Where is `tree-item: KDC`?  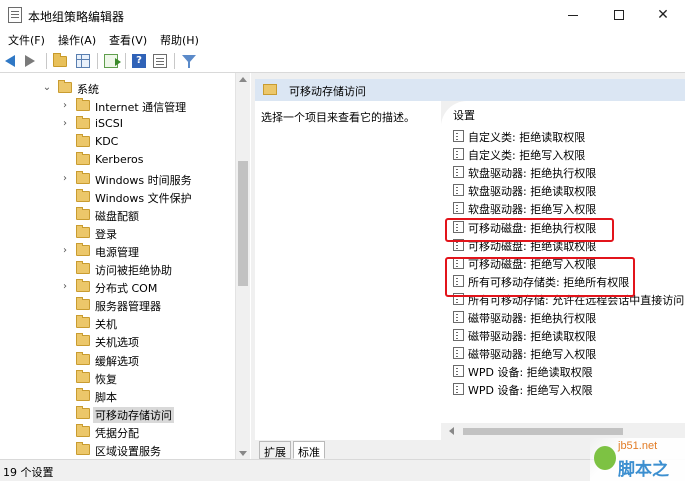 tree-item: KDC is located at coordinates (117, 142).